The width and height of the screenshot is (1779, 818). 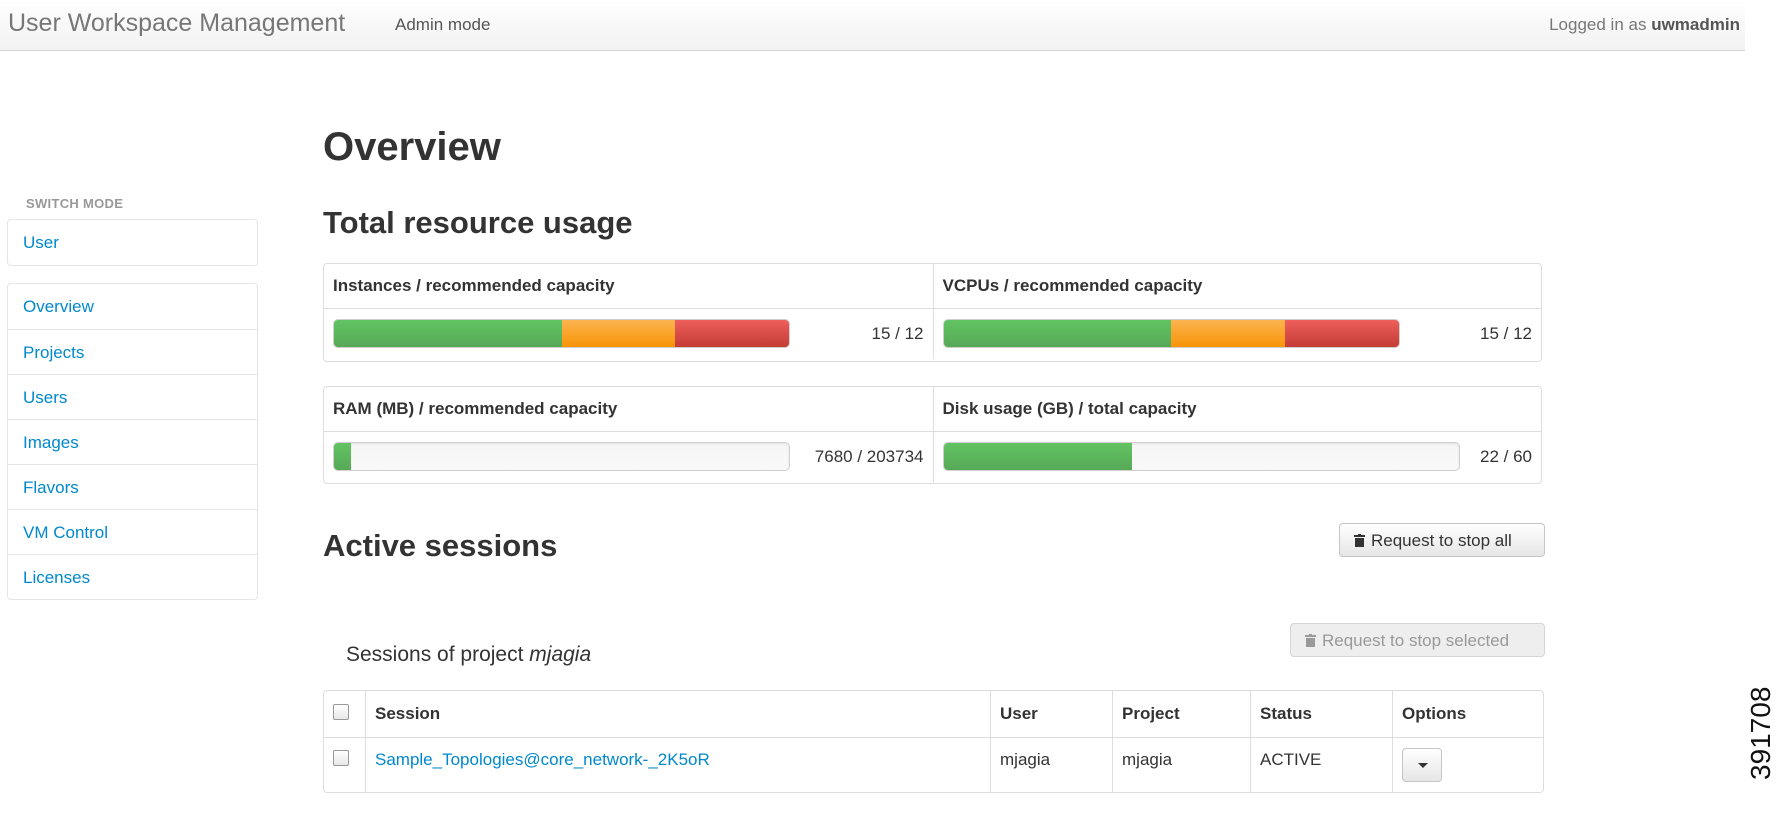 What do you see at coordinates (1760, 733) in the screenshot?
I see `figure-id: 391708` at bounding box center [1760, 733].